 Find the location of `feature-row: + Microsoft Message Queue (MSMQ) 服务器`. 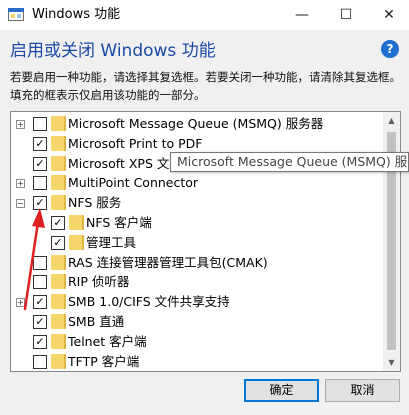

feature-row: + Microsoft Message Queue (MSMQ) 服务器 is located at coordinates (197, 124).